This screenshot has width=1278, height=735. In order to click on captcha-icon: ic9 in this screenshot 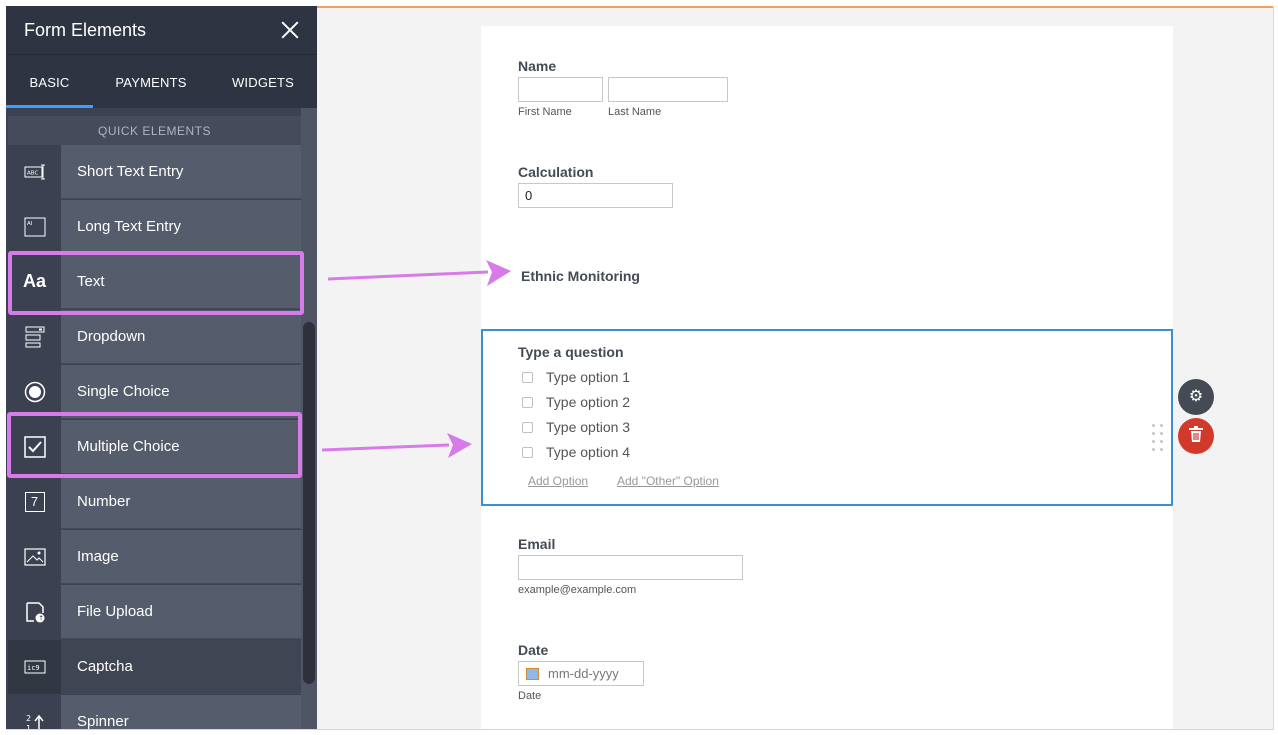, I will do `click(34, 666)`.